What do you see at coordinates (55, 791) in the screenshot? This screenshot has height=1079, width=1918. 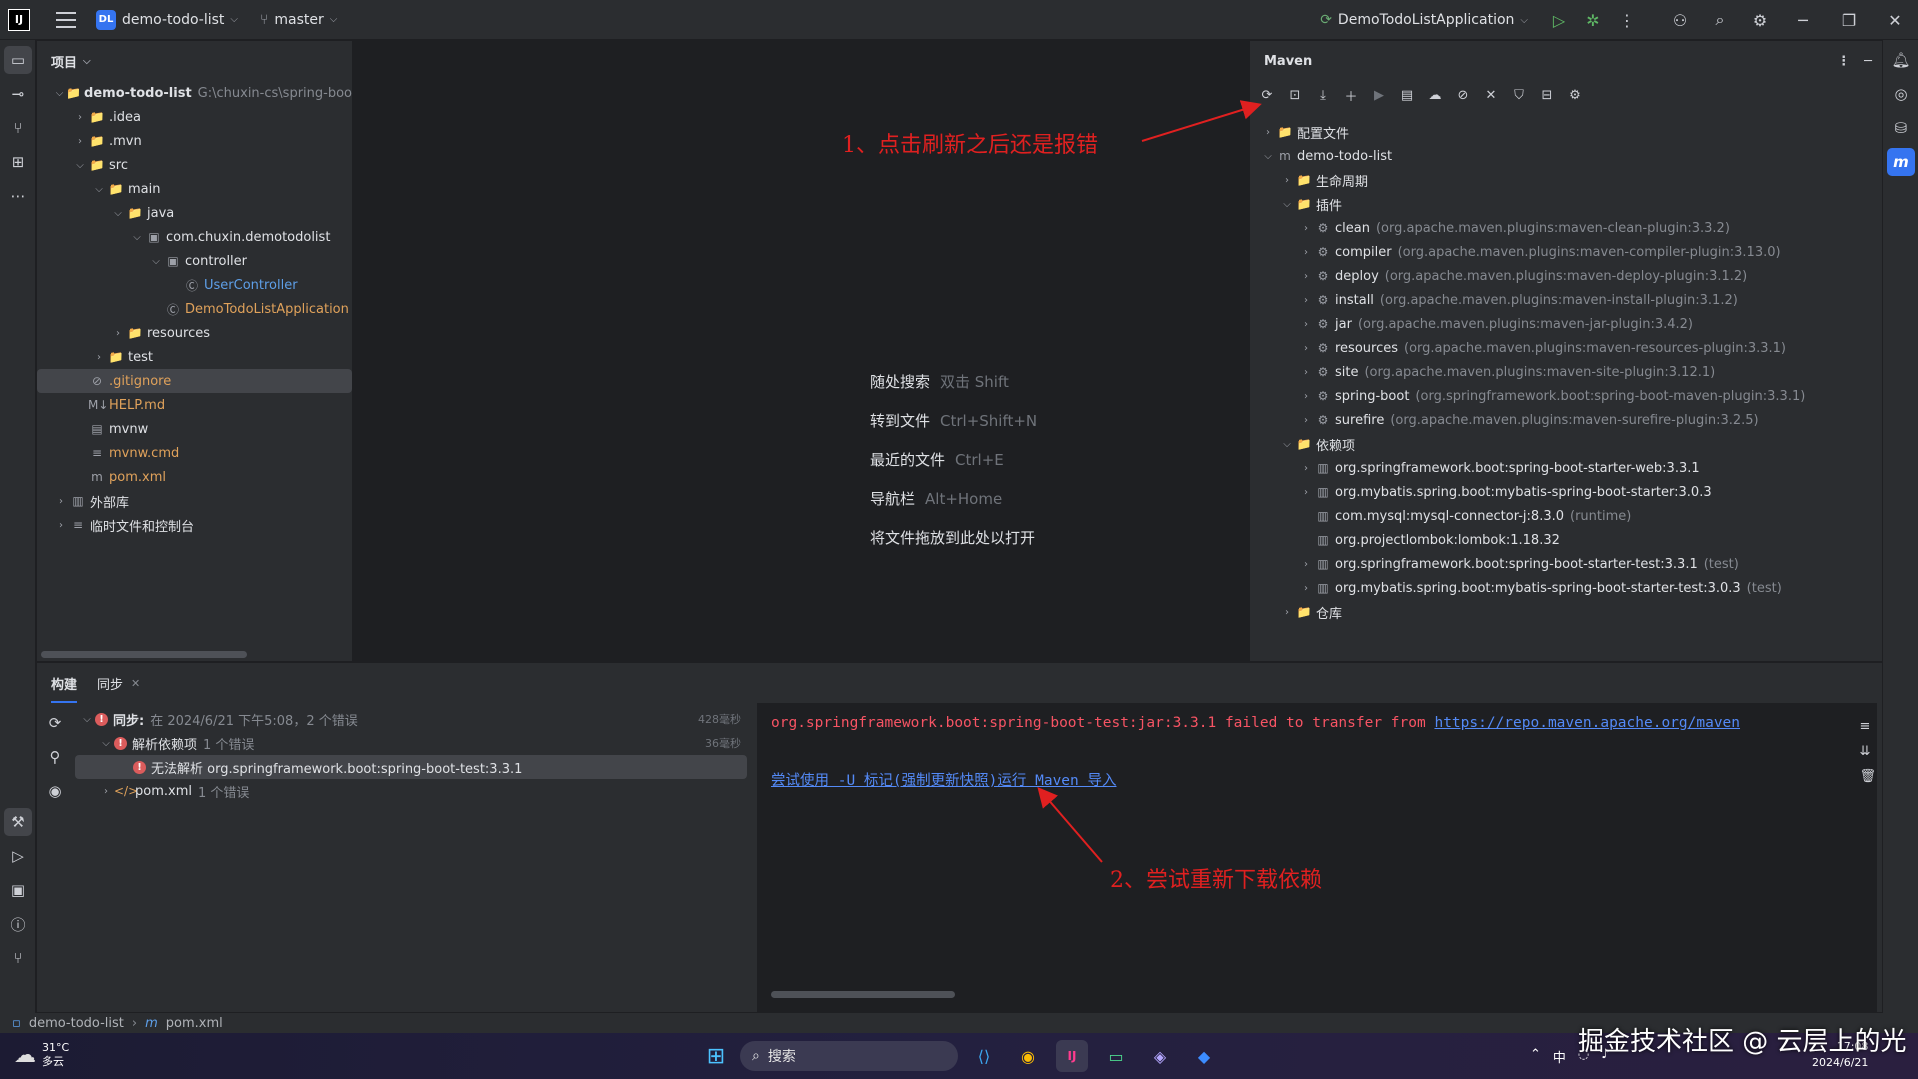 I see `eye-icon: ◉` at bounding box center [55, 791].